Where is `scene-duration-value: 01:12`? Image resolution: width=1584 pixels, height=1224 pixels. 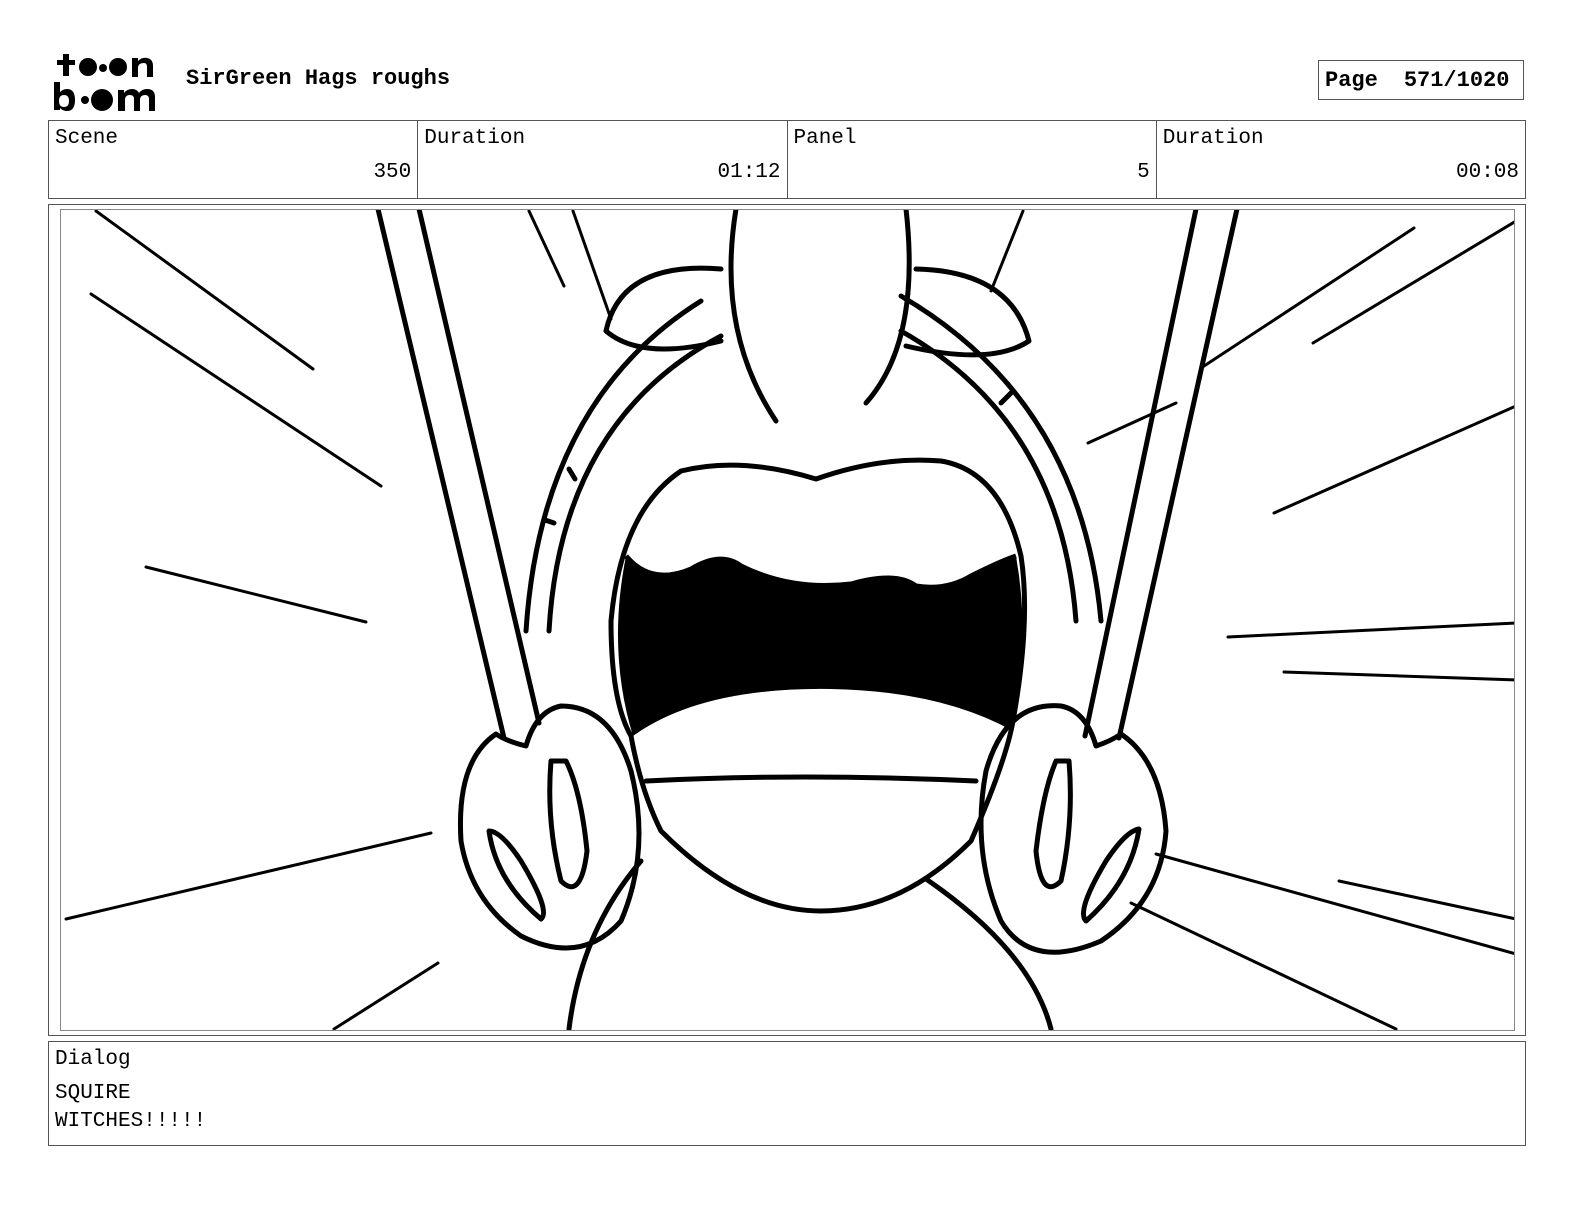 scene-duration-value: 01:12 is located at coordinates (749, 172).